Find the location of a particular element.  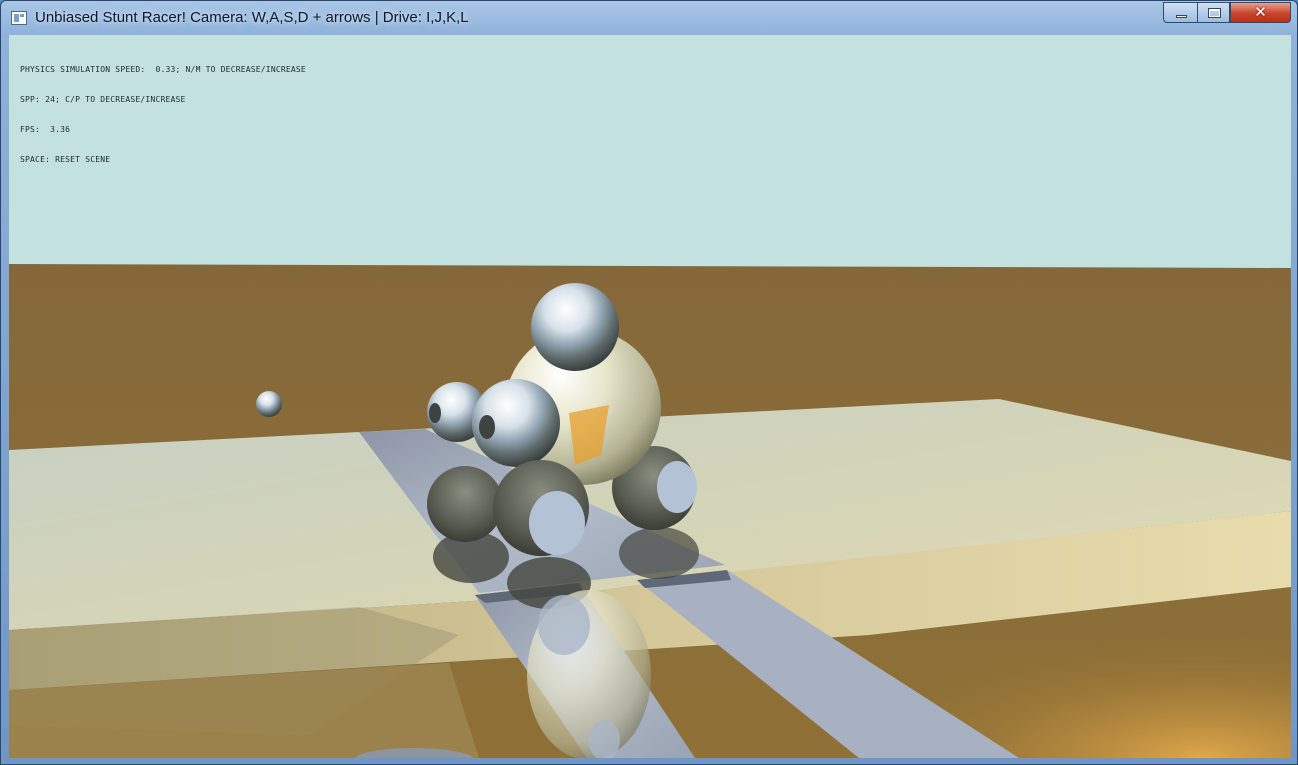

maximize-button is located at coordinates (1213, 12).